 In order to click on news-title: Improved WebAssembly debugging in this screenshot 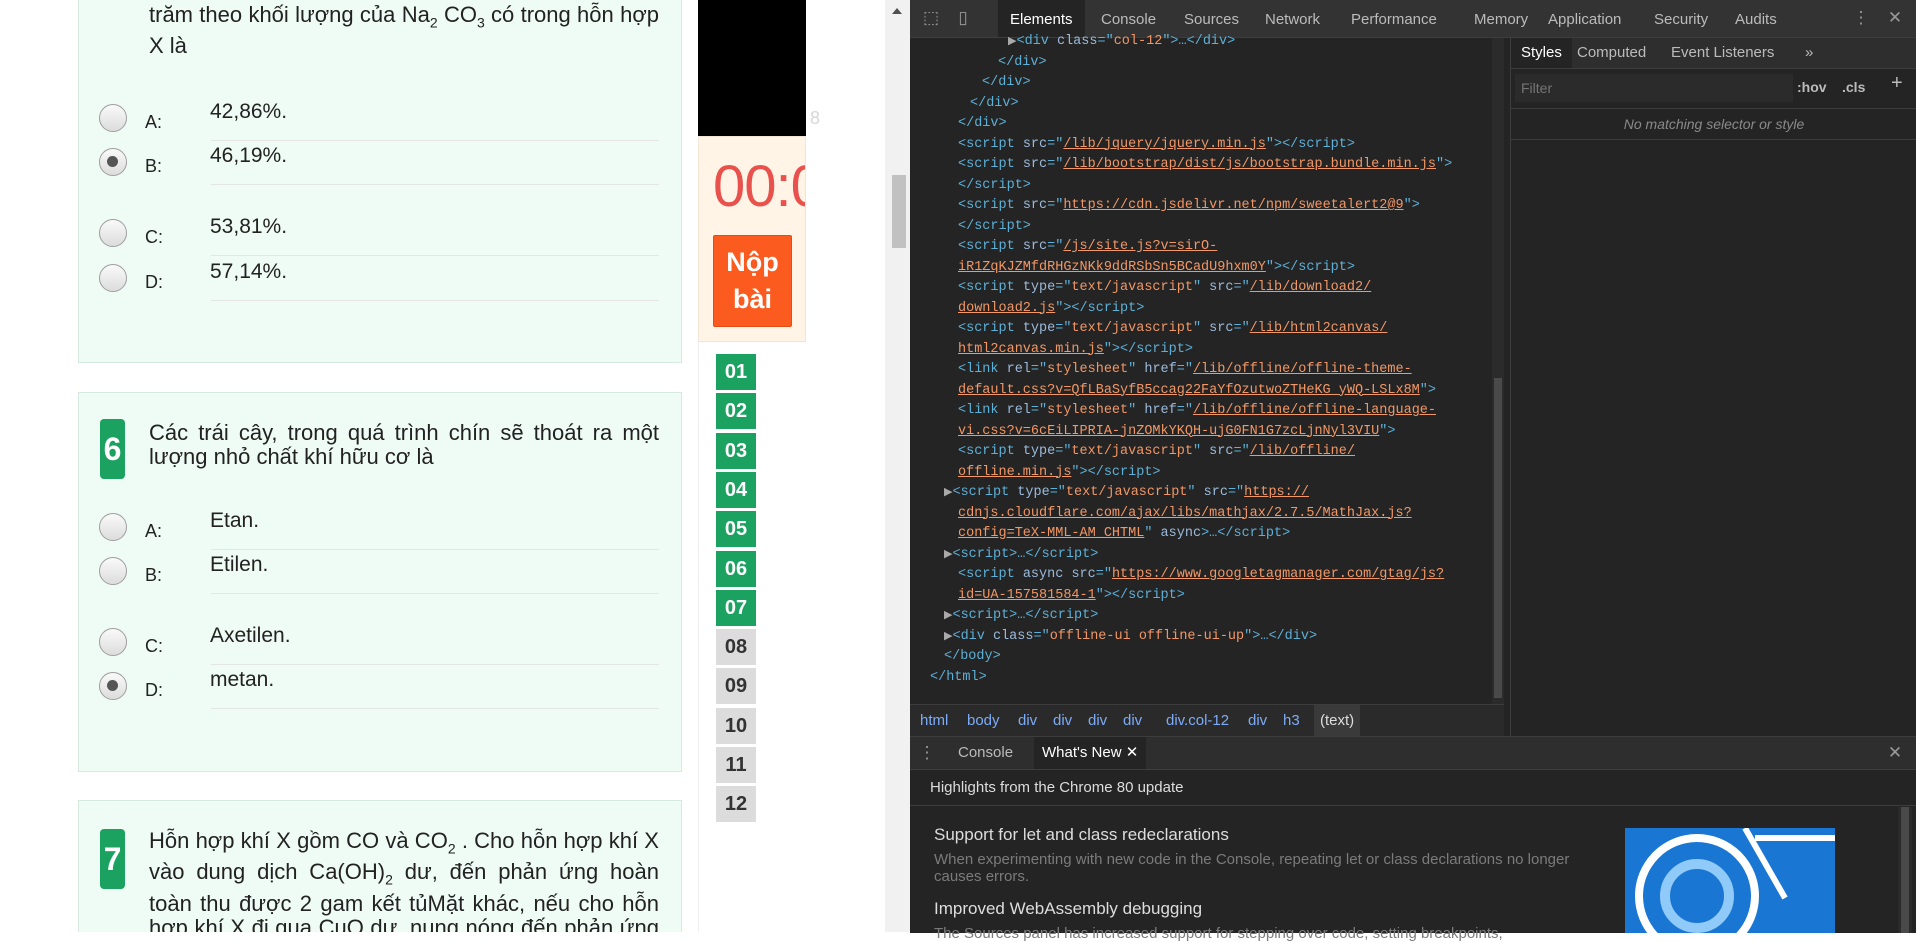, I will do `click(1274, 909)`.